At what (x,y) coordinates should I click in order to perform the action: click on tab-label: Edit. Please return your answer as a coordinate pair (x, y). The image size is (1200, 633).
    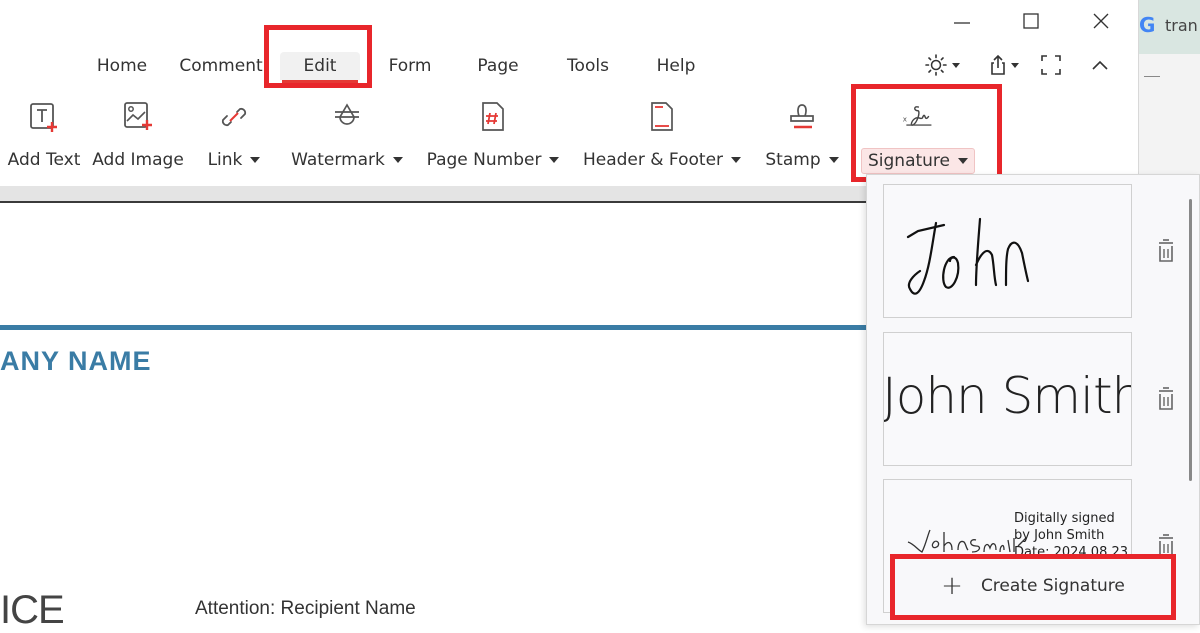
    Looking at the image, I should click on (320, 66).